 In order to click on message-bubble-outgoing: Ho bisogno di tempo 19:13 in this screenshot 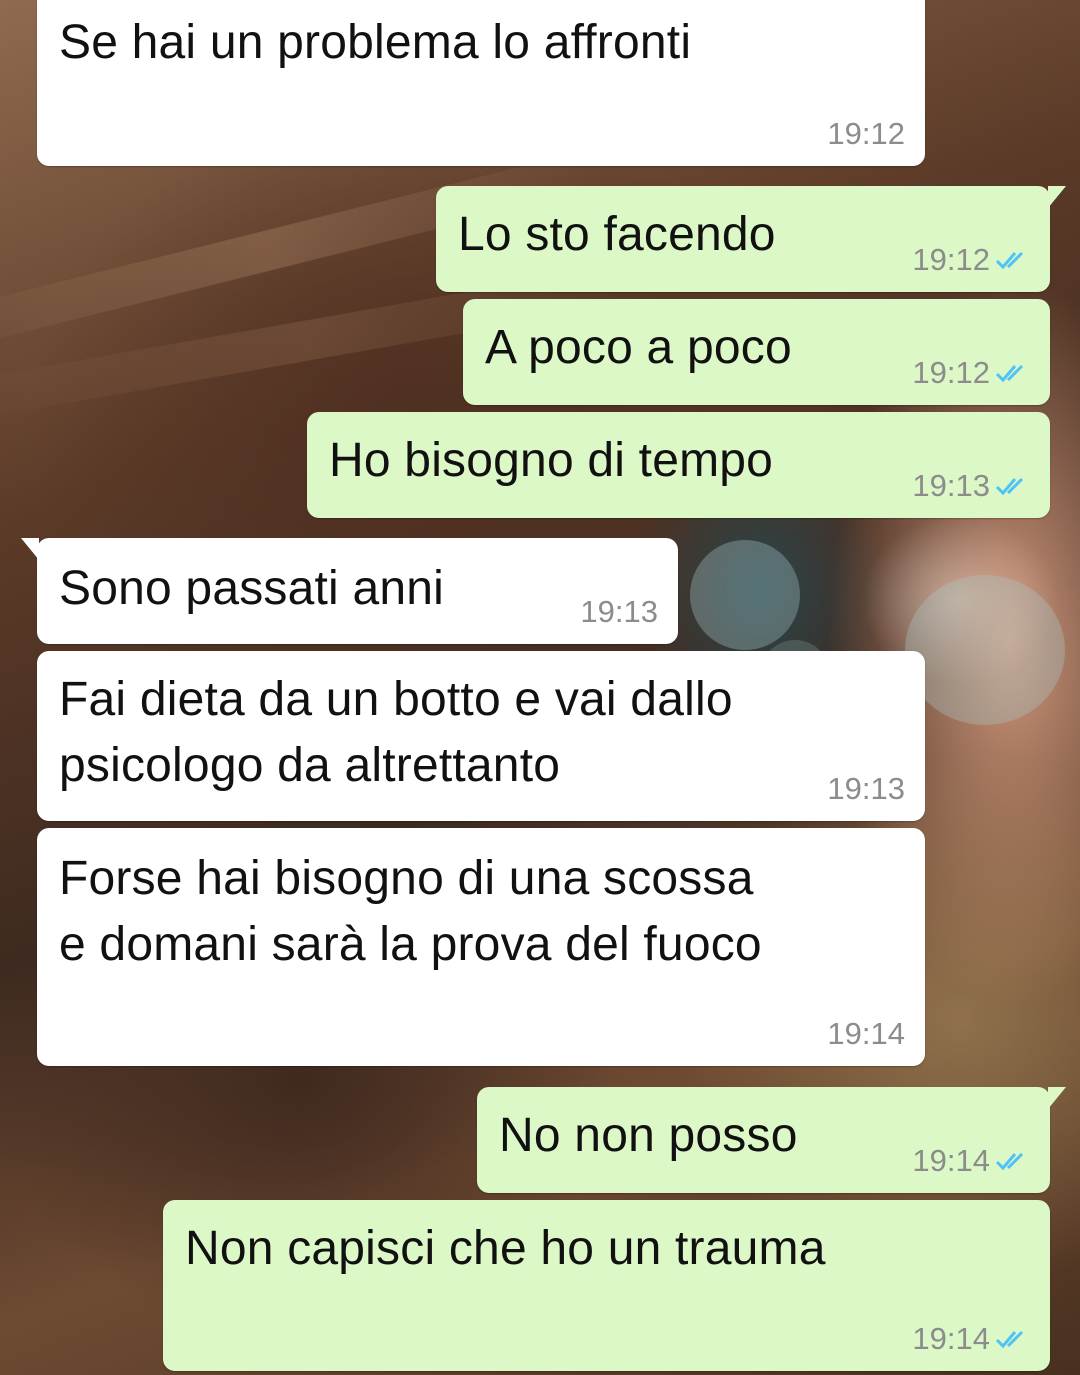, I will do `click(678, 465)`.